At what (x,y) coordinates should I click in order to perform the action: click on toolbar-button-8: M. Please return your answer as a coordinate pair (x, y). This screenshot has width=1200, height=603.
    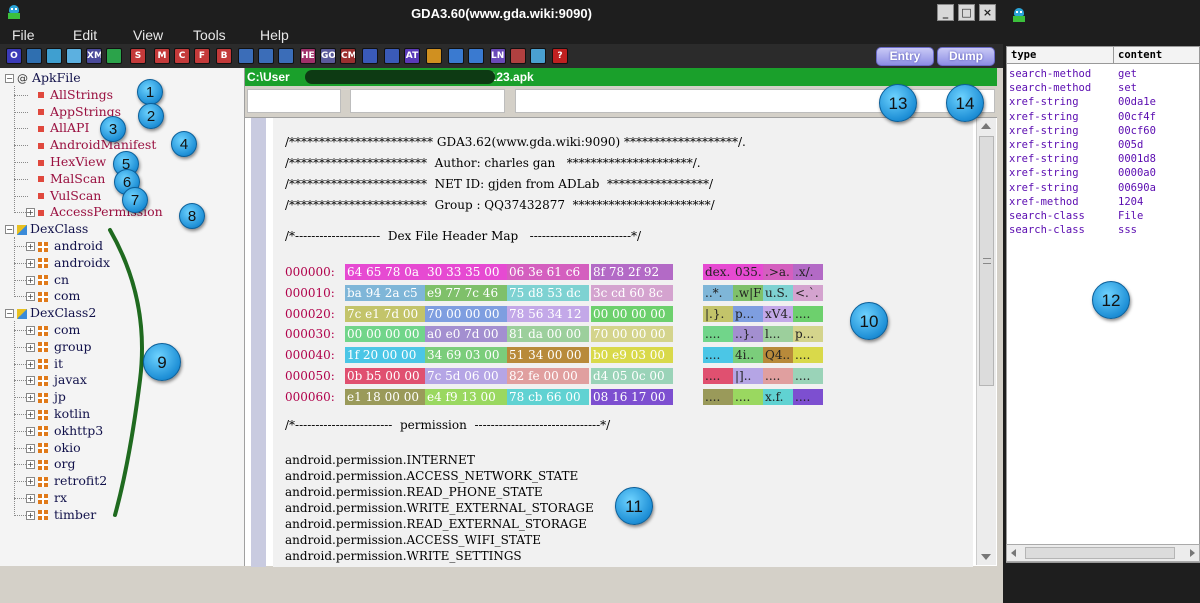
    Looking at the image, I should click on (162, 56).